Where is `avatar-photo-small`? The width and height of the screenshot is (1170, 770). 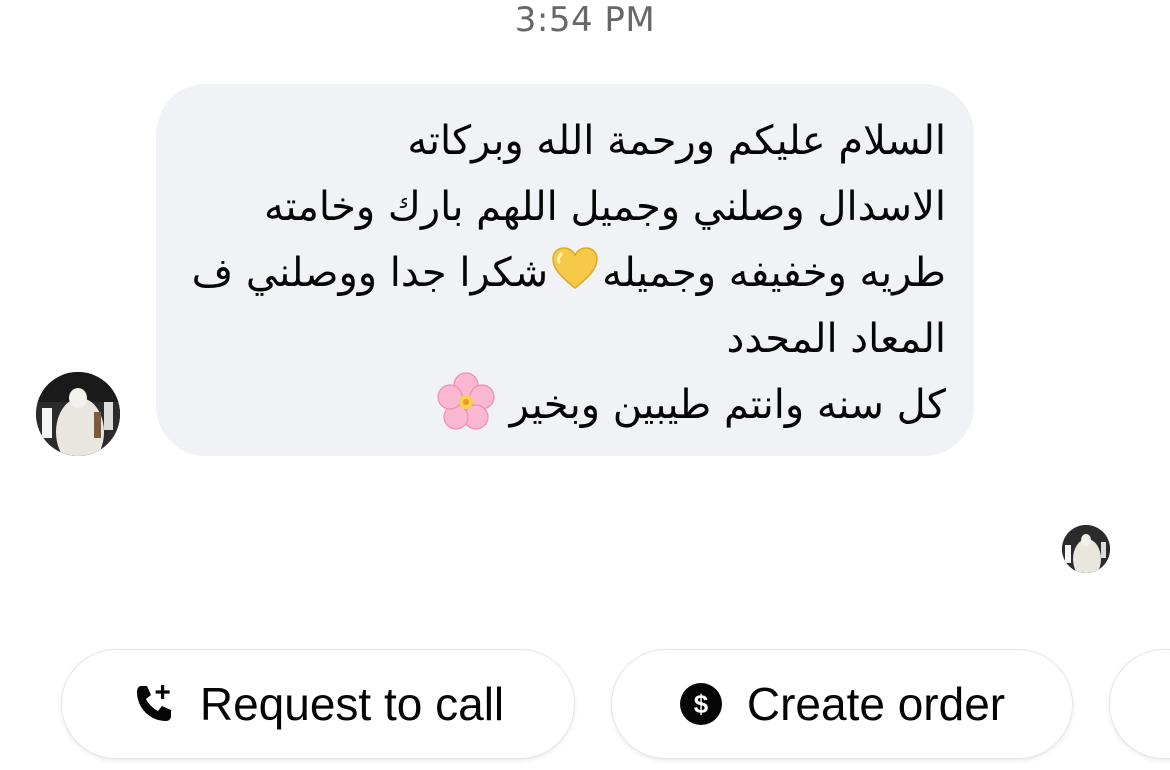
avatar-photo-small is located at coordinates (1086, 549).